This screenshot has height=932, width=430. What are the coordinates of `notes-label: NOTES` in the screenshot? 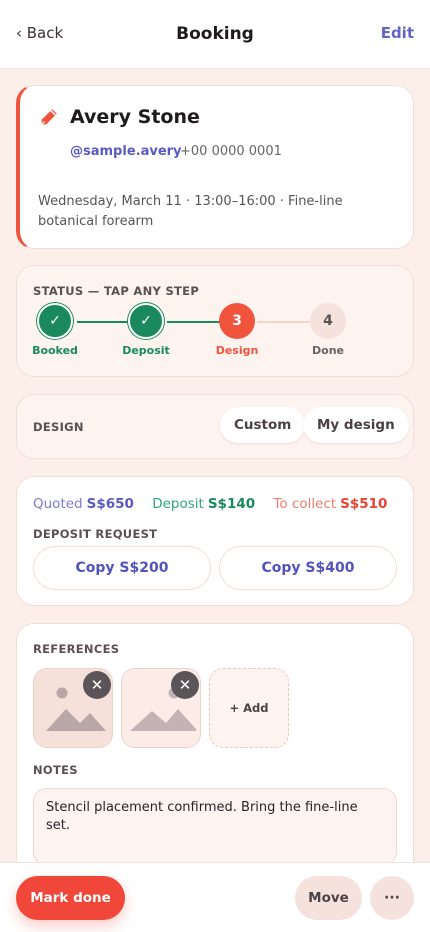 It's located at (55, 770).